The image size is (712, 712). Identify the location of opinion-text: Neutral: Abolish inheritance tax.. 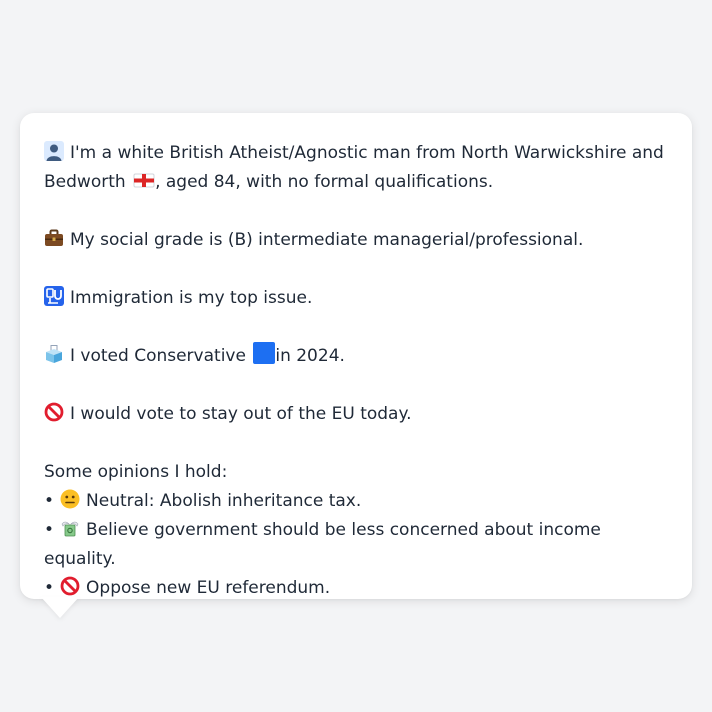
(224, 501).